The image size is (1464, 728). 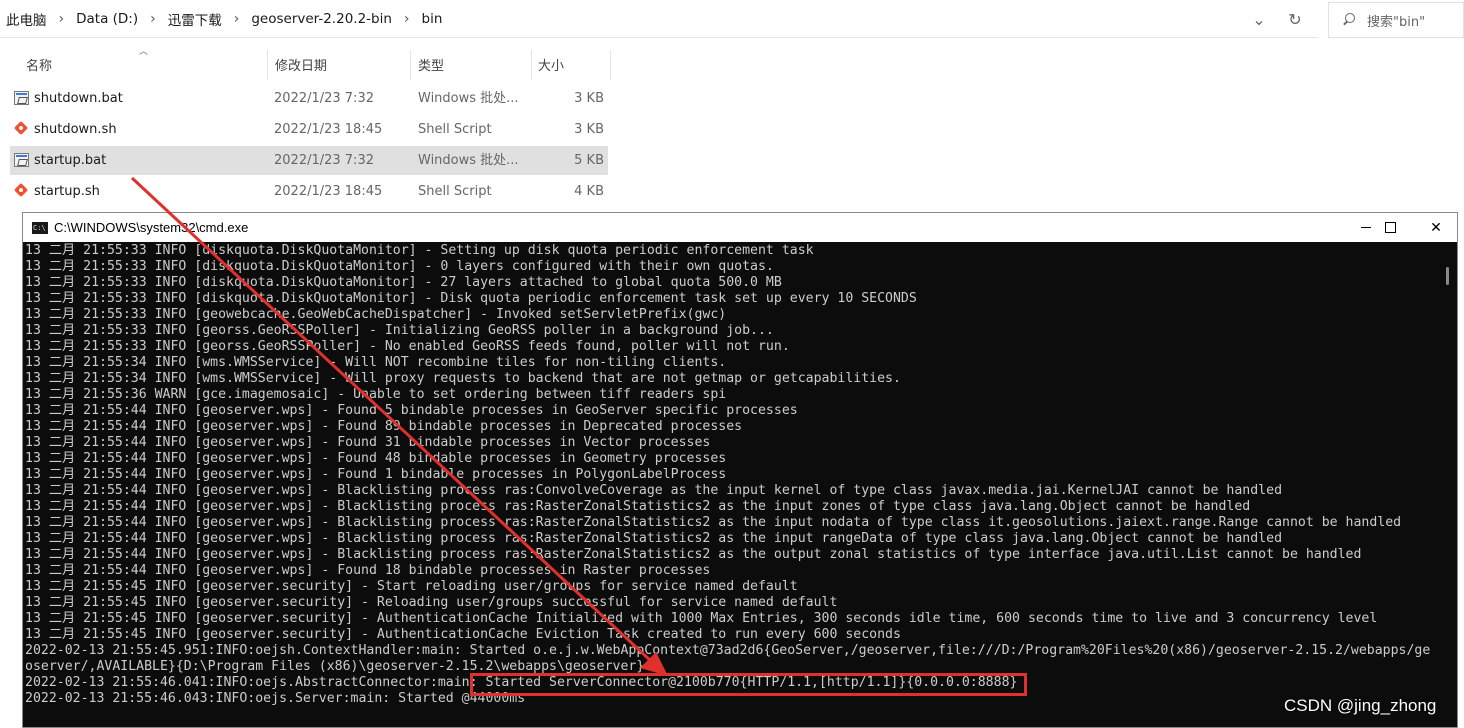 I want to click on highlight-box, so click(x=748, y=684).